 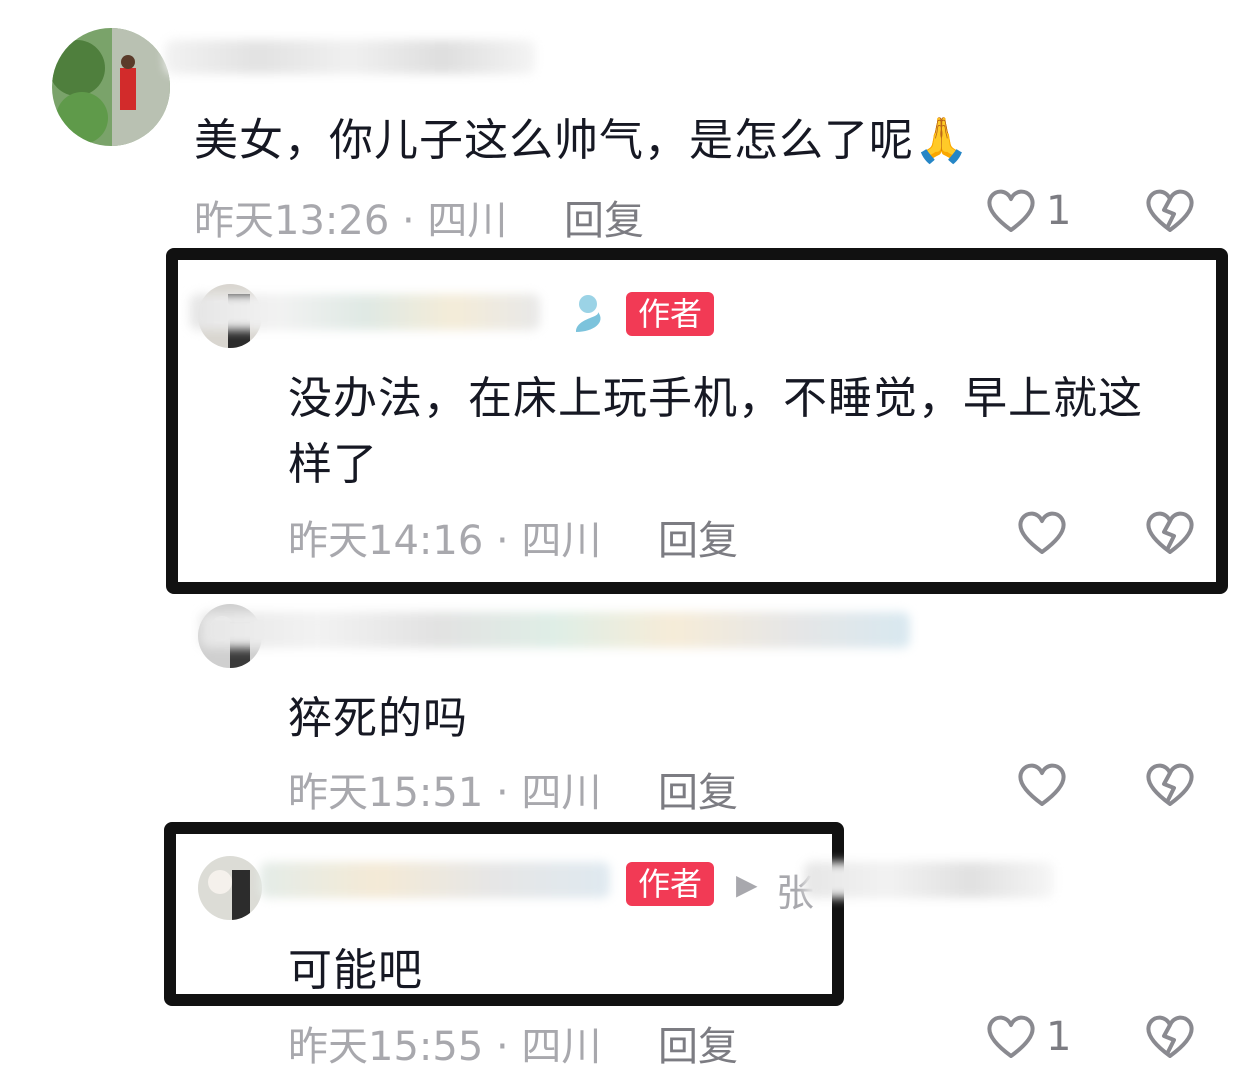 What do you see at coordinates (355, 970) in the screenshot?
I see `comment-text: 可能吧` at bounding box center [355, 970].